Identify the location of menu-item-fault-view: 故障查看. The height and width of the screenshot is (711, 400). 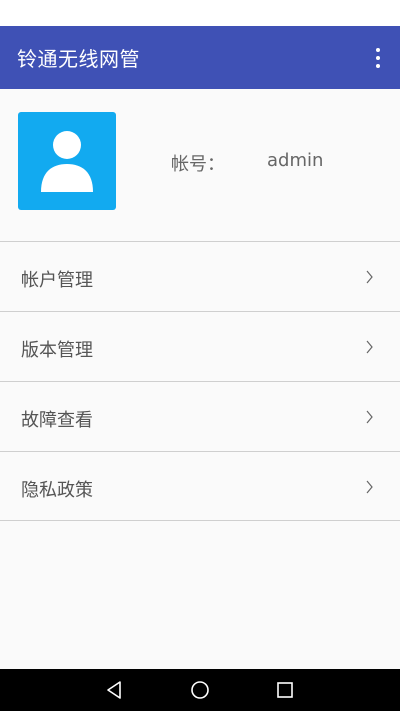
(200, 416).